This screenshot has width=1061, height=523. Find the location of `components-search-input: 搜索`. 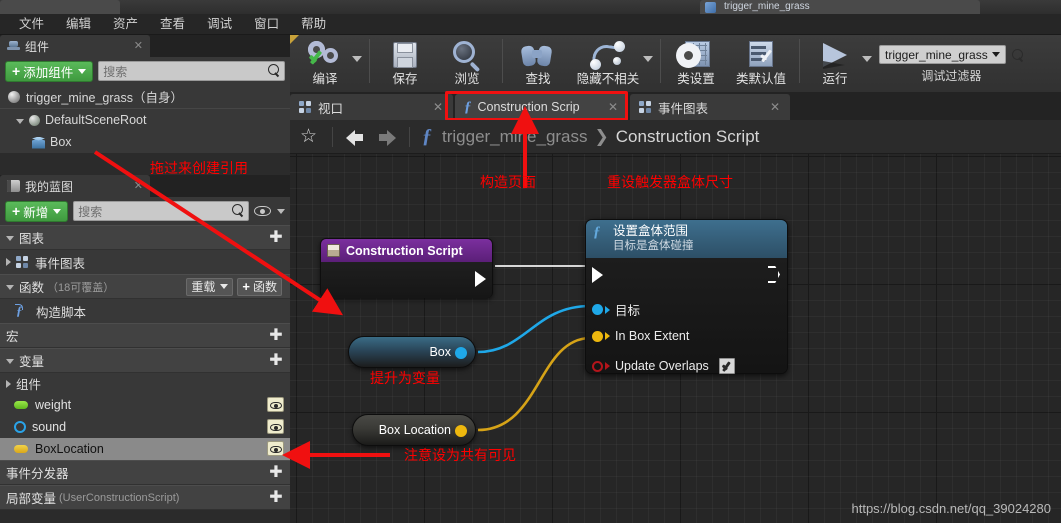

components-search-input: 搜索 is located at coordinates (191, 71).